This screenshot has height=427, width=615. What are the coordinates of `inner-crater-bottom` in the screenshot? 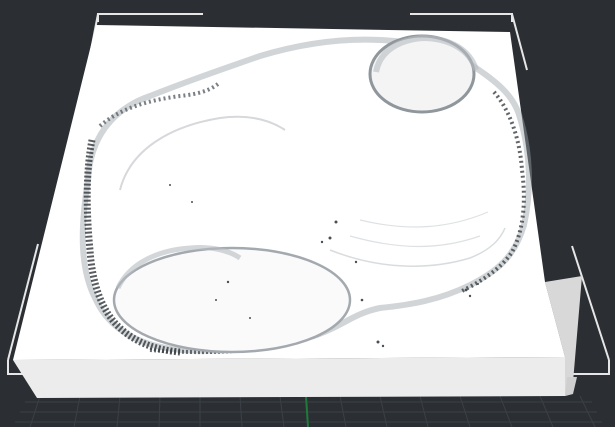 It's located at (232, 300).